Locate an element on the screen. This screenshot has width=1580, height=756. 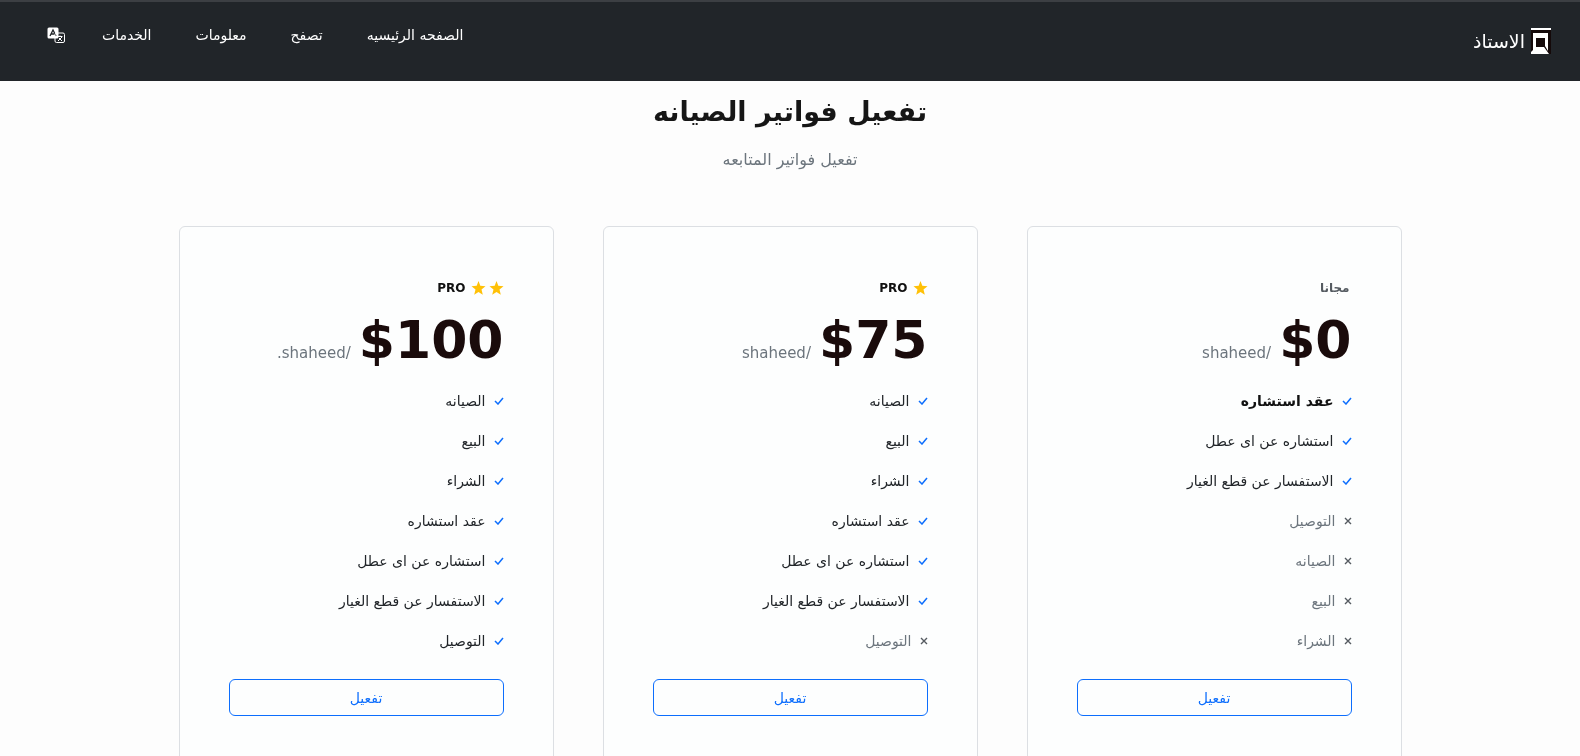
nav-link: الخدمات is located at coordinates (127, 35).